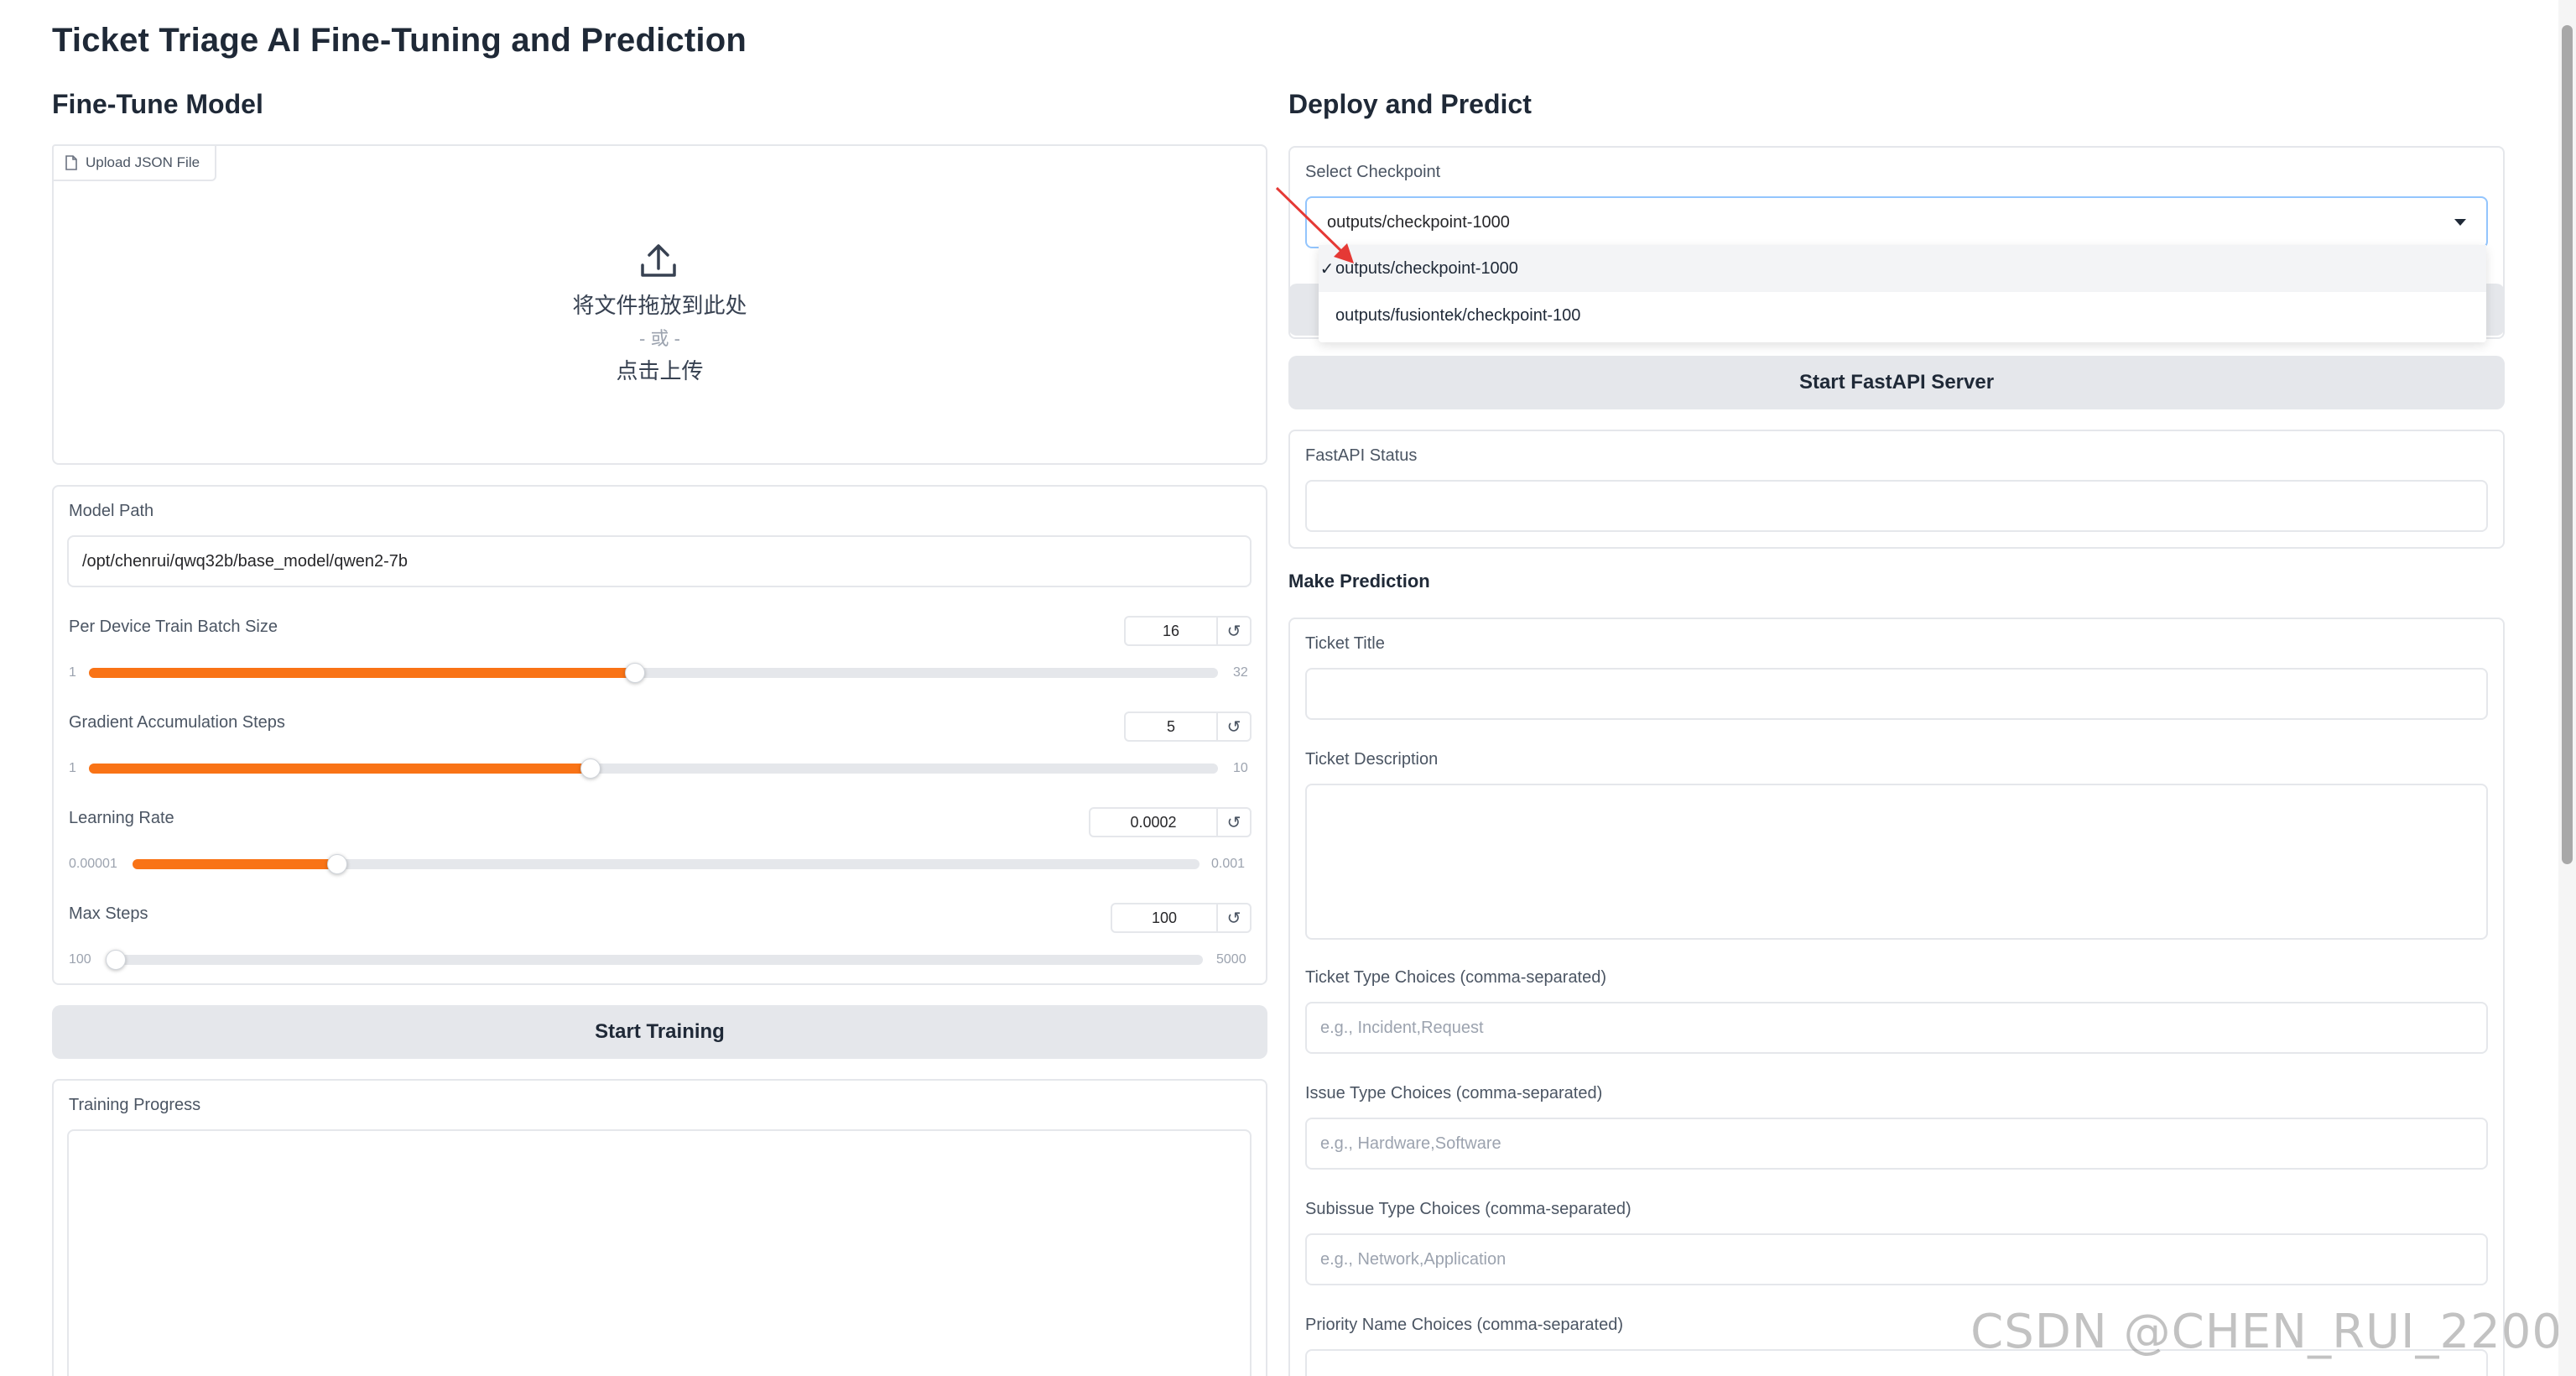 Image resolution: width=2576 pixels, height=1376 pixels. What do you see at coordinates (80, 959) in the screenshot?
I see `slider-min: 100` at bounding box center [80, 959].